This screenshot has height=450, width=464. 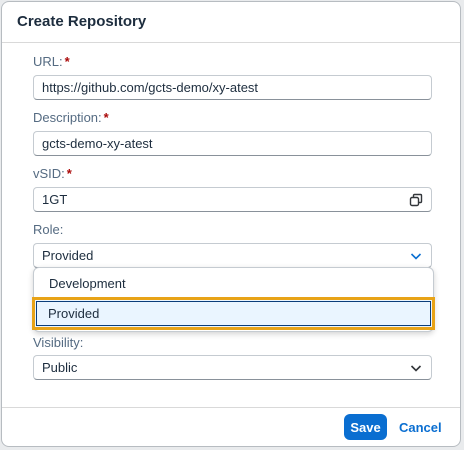 What do you see at coordinates (365, 427) in the screenshot?
I see `save-button: Save` at bounding box center [365, 427].